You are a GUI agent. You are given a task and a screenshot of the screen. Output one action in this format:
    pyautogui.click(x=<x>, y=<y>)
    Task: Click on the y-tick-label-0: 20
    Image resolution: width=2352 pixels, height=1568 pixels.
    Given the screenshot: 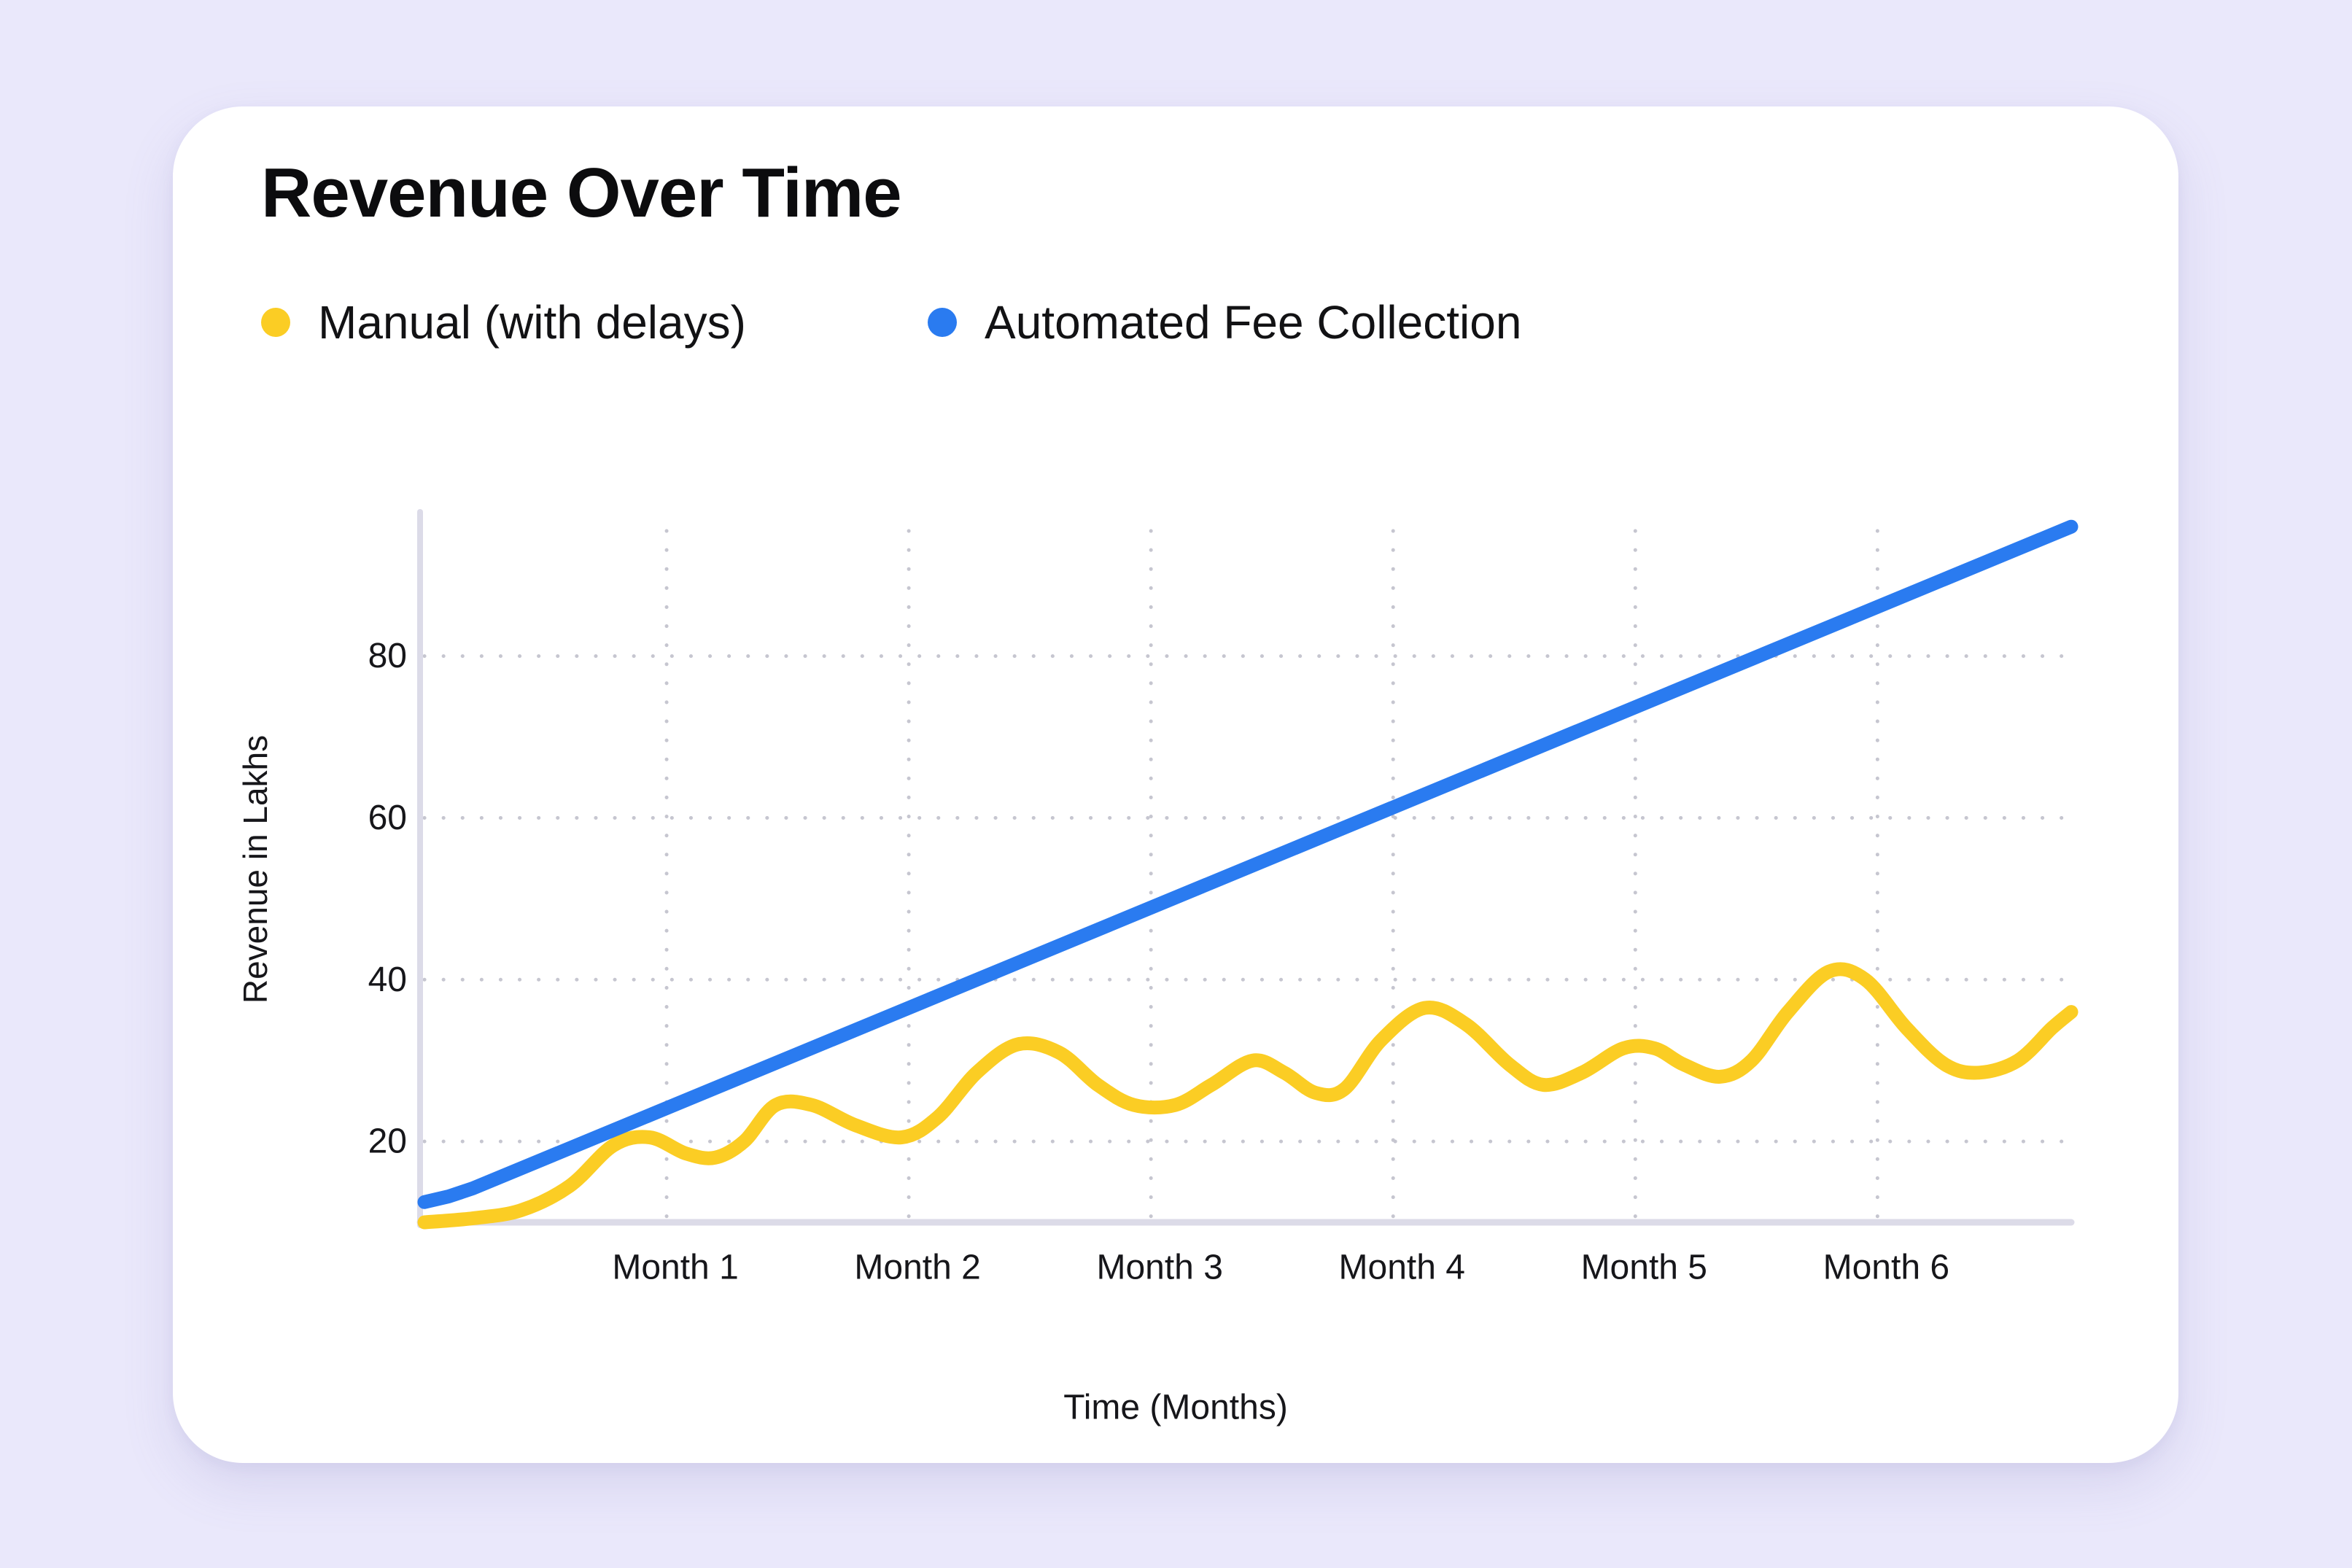 What is the action you would take?
    pyautogui.click(x=387, y=1141)
    